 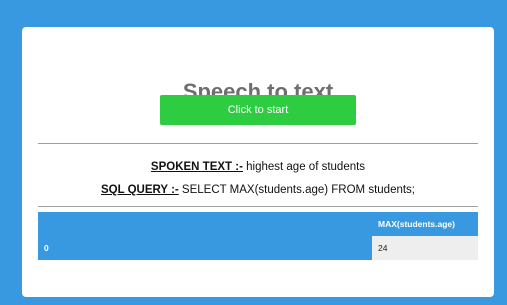 I want to click on spoken-text-value: highest age of students, so click(x=304, y=167).